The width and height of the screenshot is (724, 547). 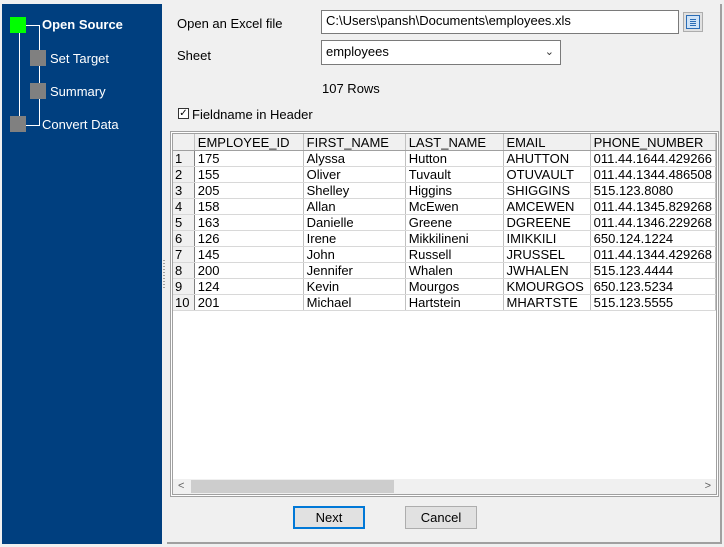 I want to click on chevron-down-icon: ⌄, so click(x=549, y=52).